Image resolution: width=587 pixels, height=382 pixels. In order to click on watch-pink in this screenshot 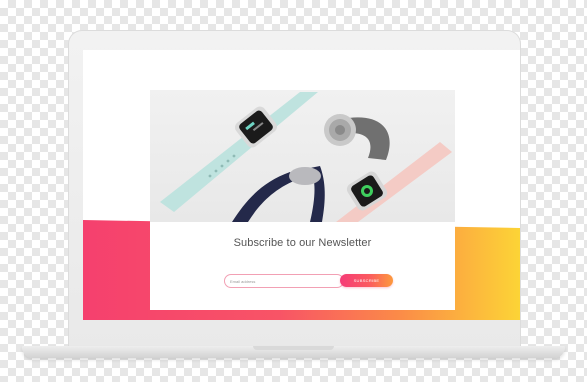, I will do `click(394, 182)`.